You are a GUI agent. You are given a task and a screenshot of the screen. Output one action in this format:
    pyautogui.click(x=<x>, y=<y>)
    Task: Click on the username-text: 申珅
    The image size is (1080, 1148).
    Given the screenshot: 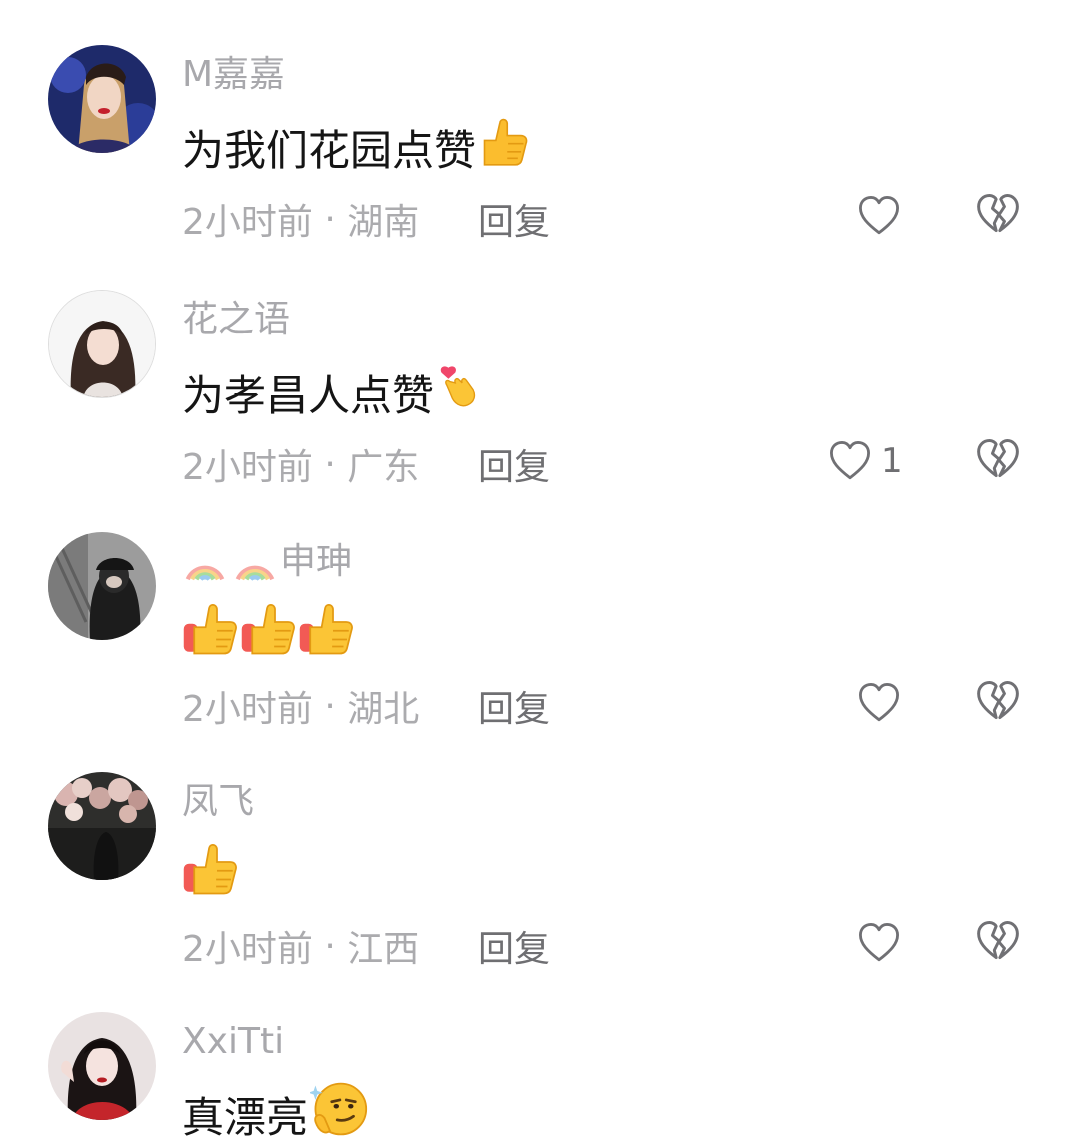 What is the action you would take?
    pyautogui.click(x=316, y=561)
    